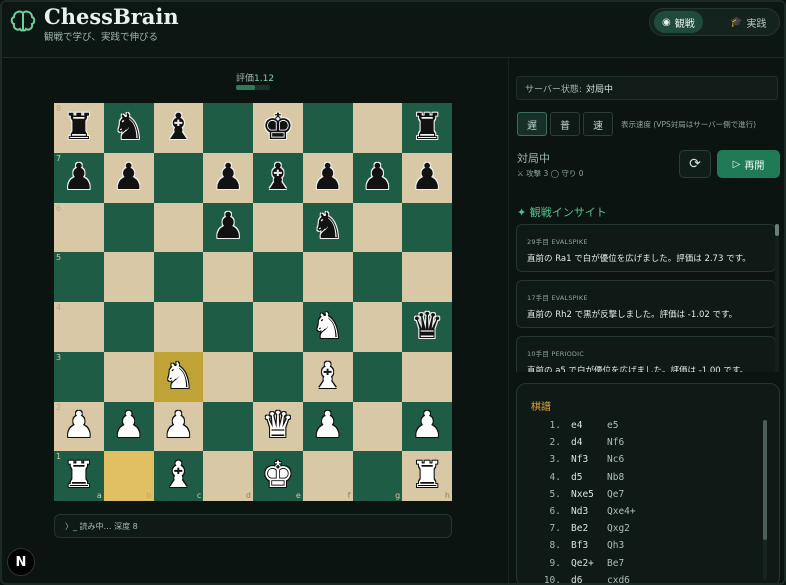 The height and width of the screenshot is (585, 786). I want to click on square-b5, so click(128, 277).